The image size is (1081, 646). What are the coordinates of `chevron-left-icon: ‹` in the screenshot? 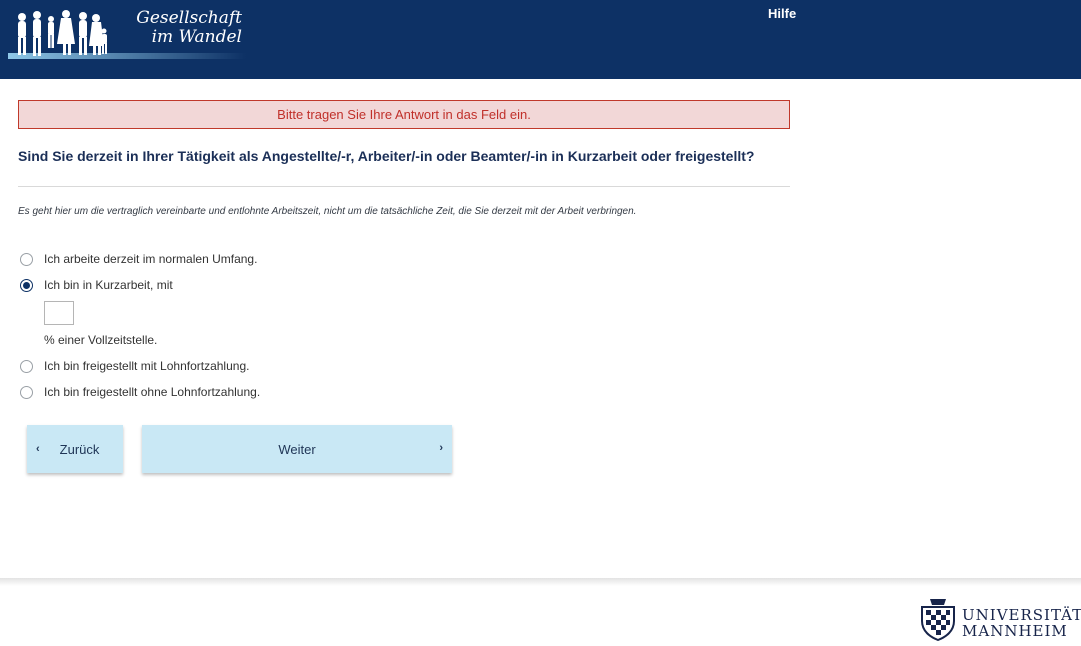 It's located at (38, 449).